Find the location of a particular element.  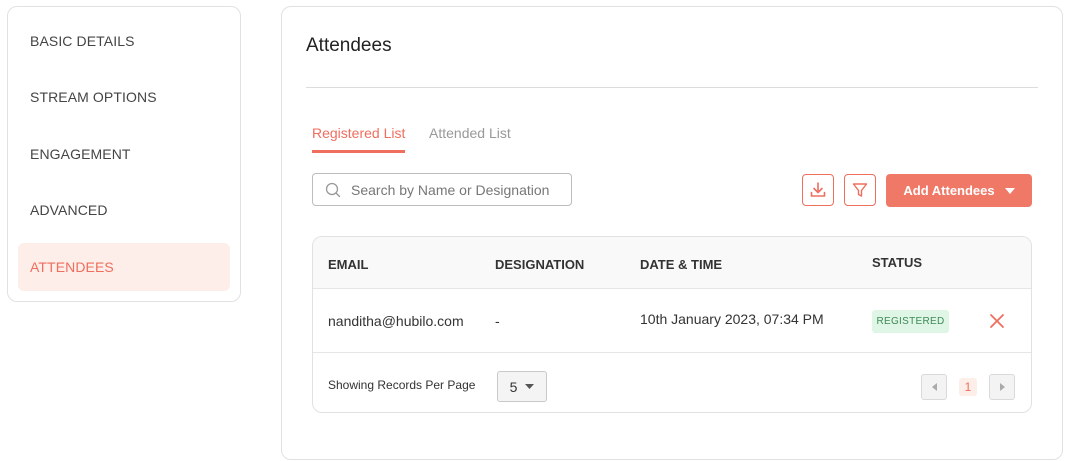

add-attendees-button: Add Attendees is located at coordinates (959, 190).